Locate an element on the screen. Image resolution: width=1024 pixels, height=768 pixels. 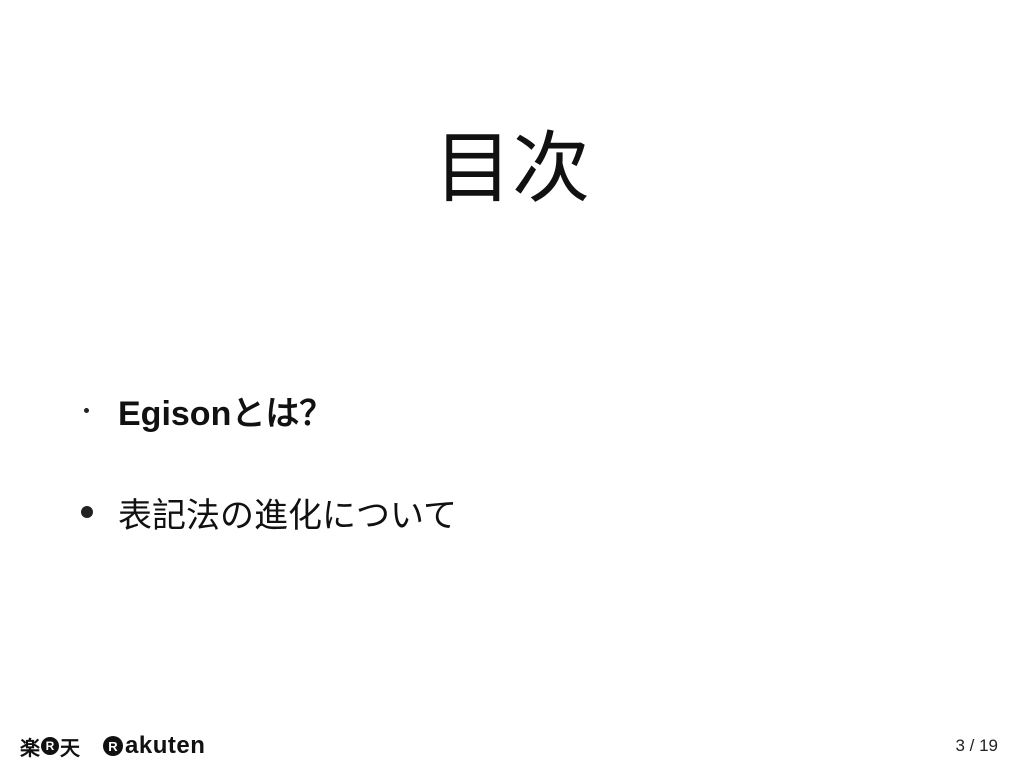
bullet-text: Egisonとは？ is located at coordinates (226, 413).